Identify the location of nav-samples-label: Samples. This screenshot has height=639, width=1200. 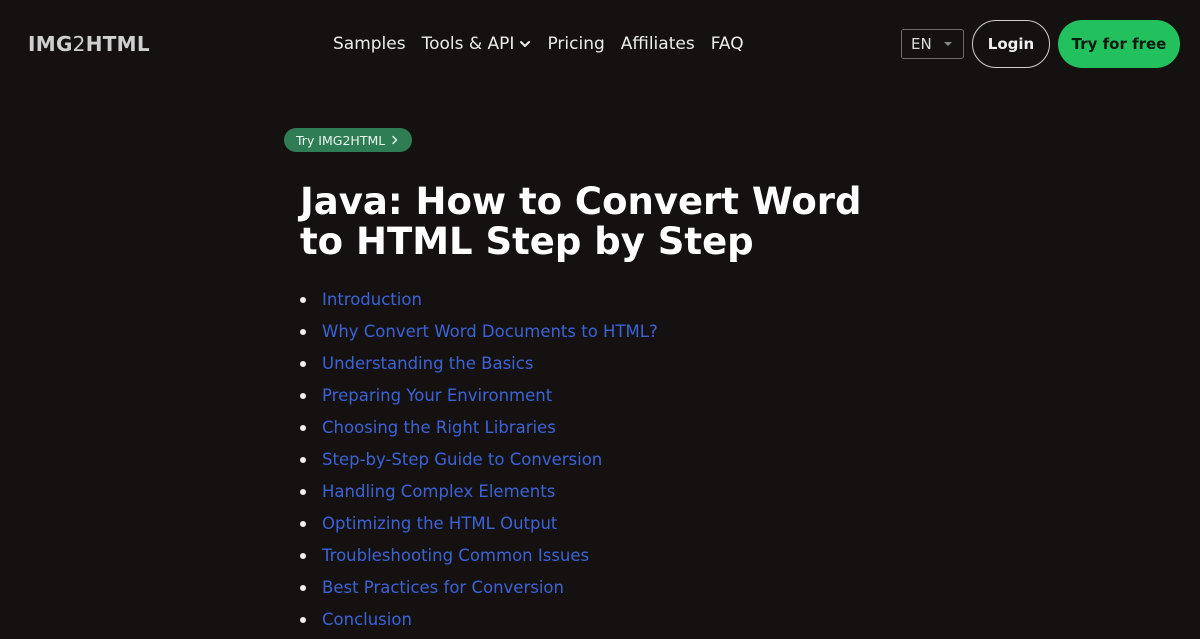
(369, 44).